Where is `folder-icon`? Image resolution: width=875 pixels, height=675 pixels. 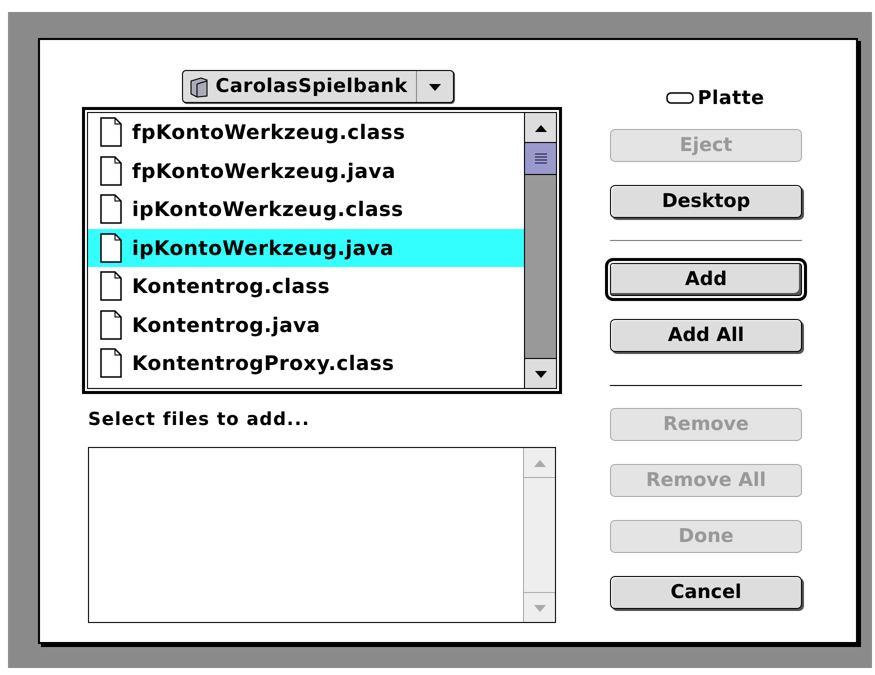
folder-icon is located at coordinates (199, 87).